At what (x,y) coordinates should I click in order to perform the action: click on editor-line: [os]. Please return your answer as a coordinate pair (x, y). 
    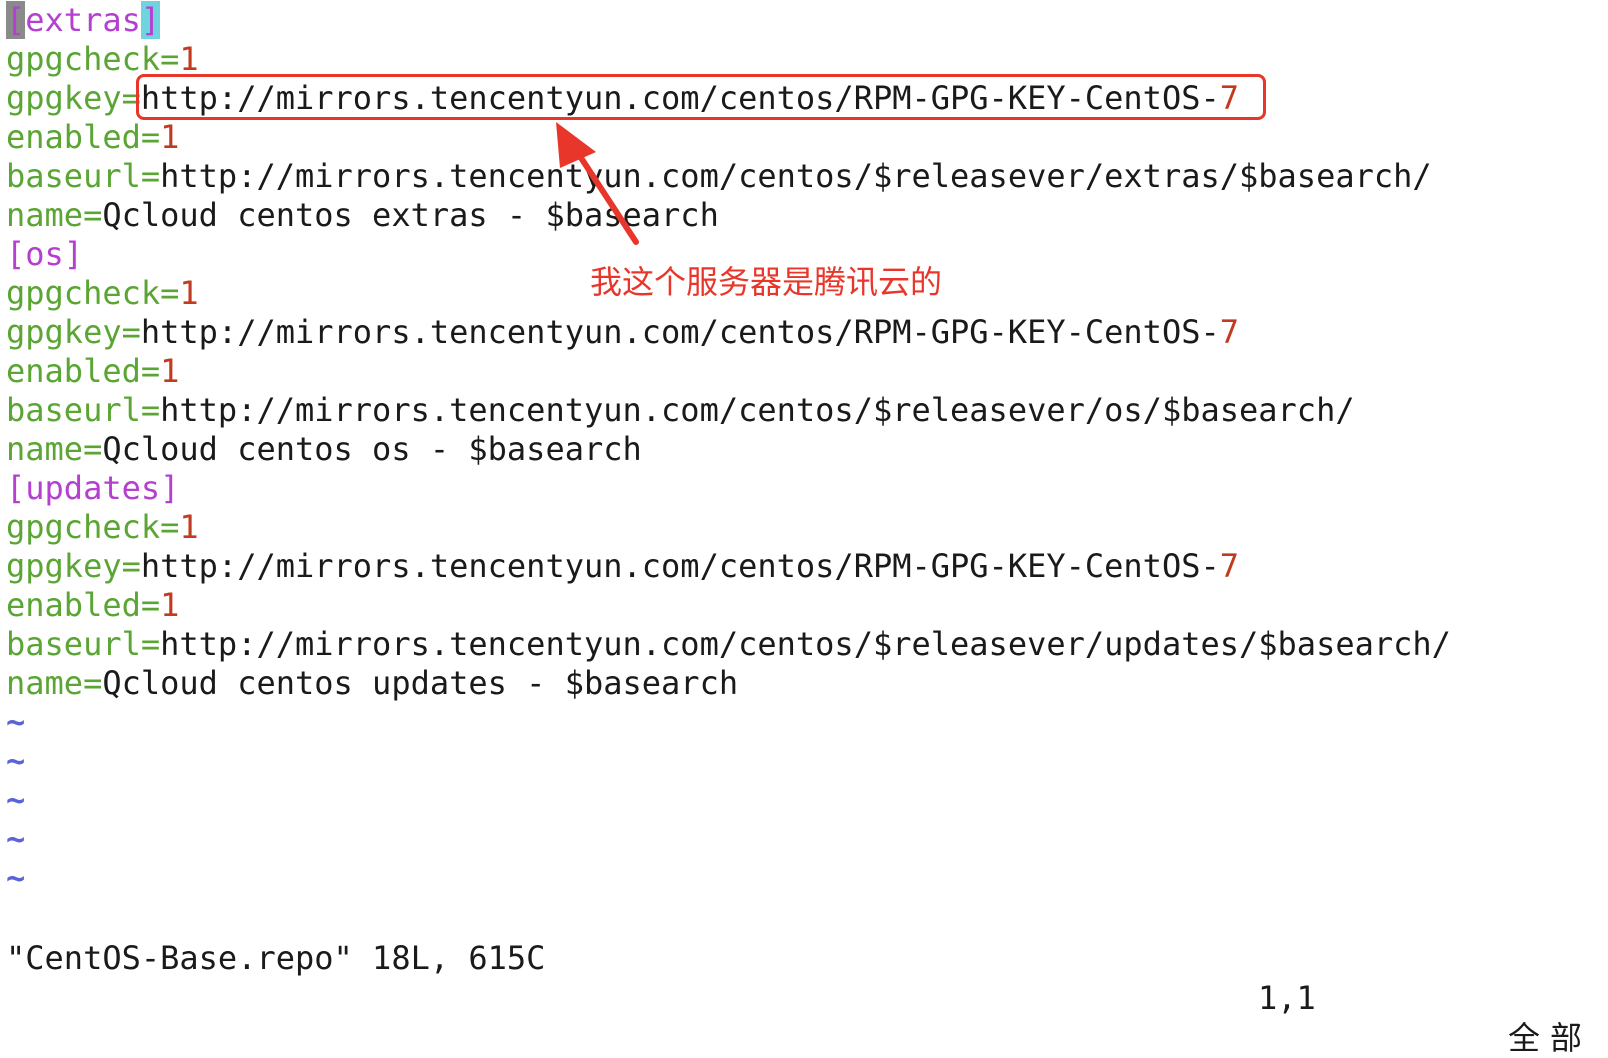
    Looking at the image, I should click on (44, 254).